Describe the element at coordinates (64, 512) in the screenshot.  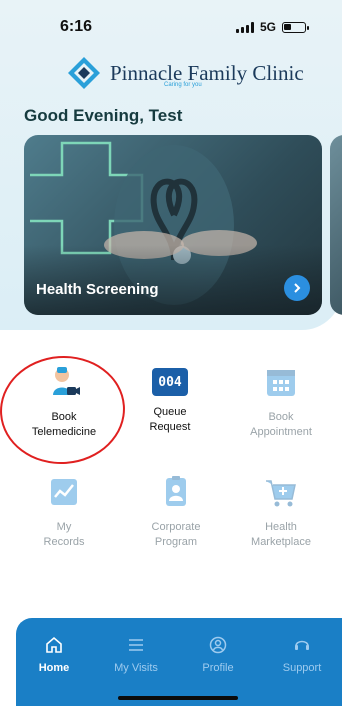
I see `my-records-button: My Records` at that location.